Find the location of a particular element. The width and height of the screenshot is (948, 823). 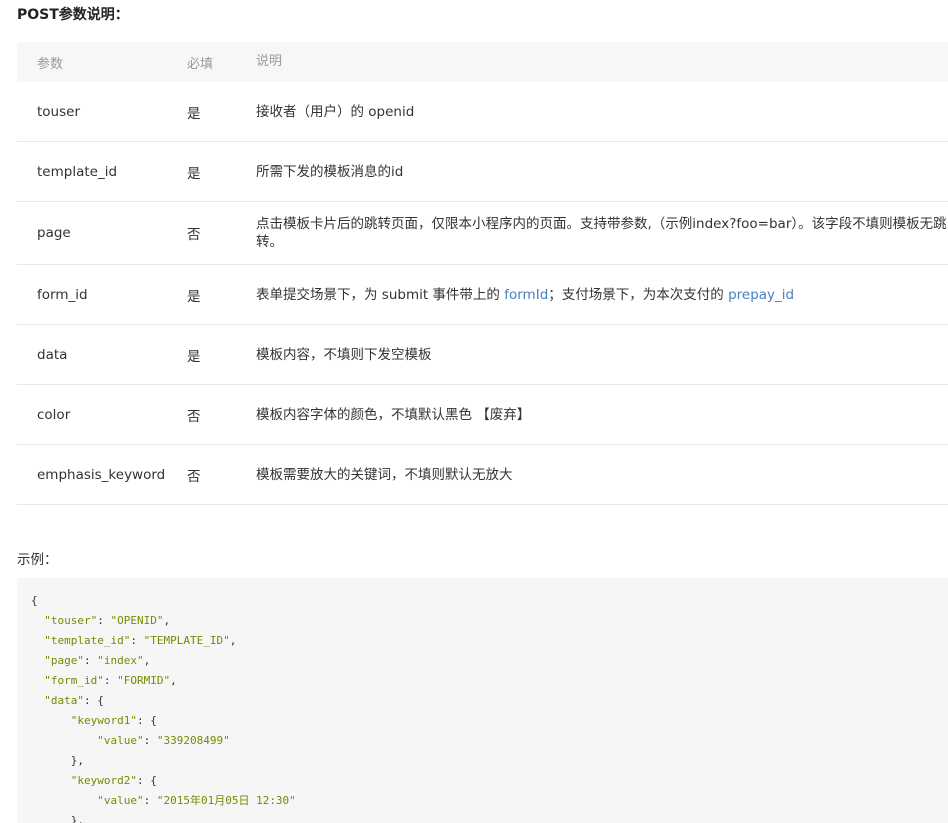

example-label: 示例： is located at coordinates (37, 560).